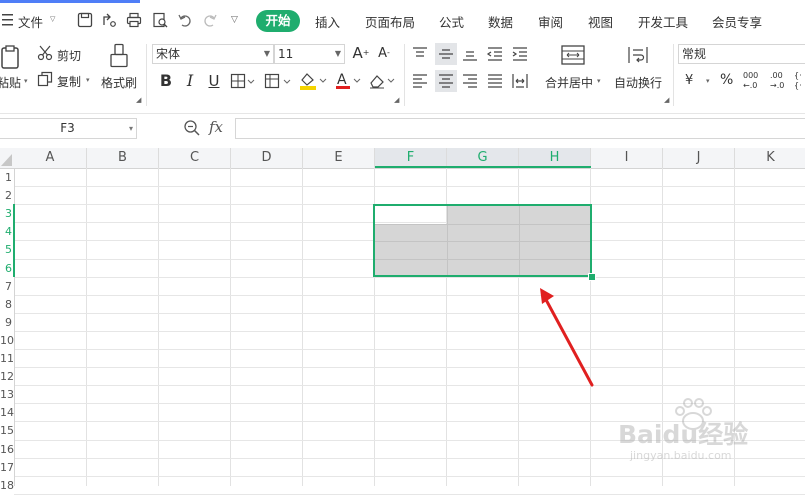 The width and height of the screenshot is (805, 495). I want to click on align-middle-icon, so click(446, 54).